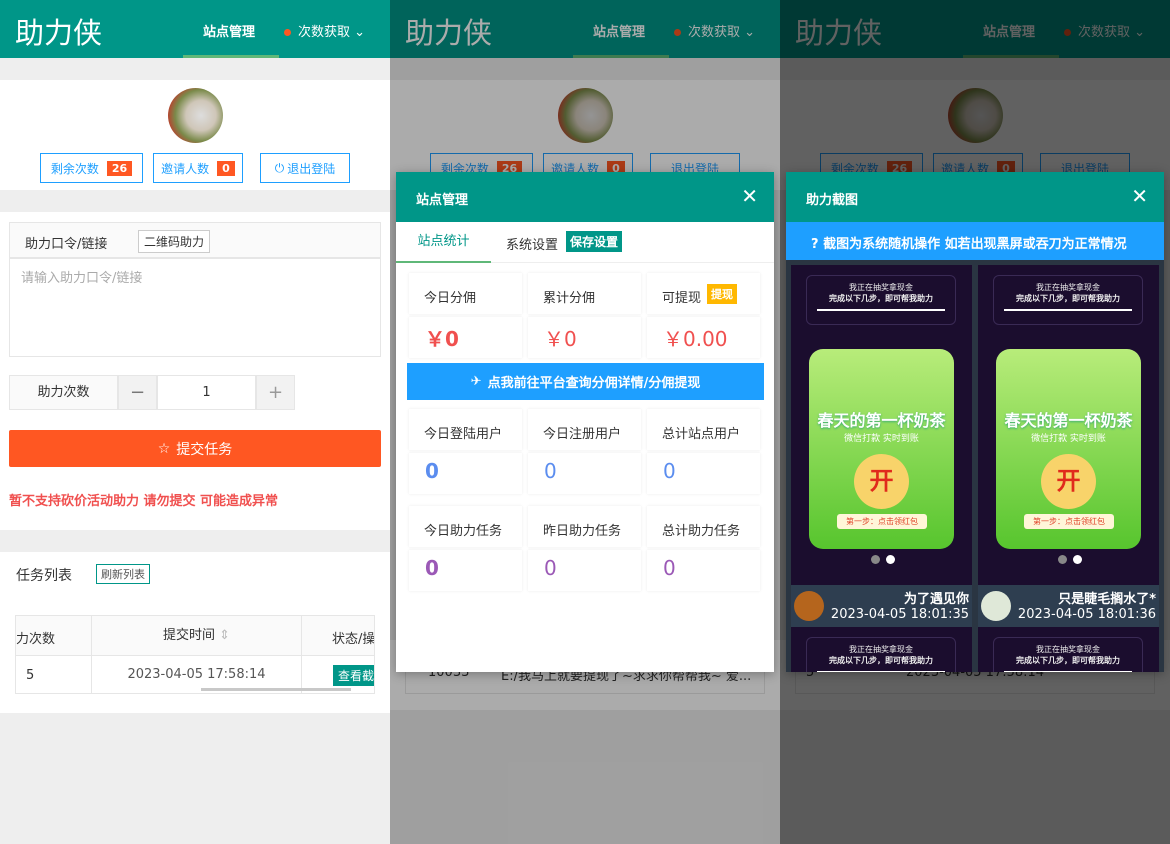  I want to click on nav-get-count: 次数获取 ⌄, so click(324, 30).